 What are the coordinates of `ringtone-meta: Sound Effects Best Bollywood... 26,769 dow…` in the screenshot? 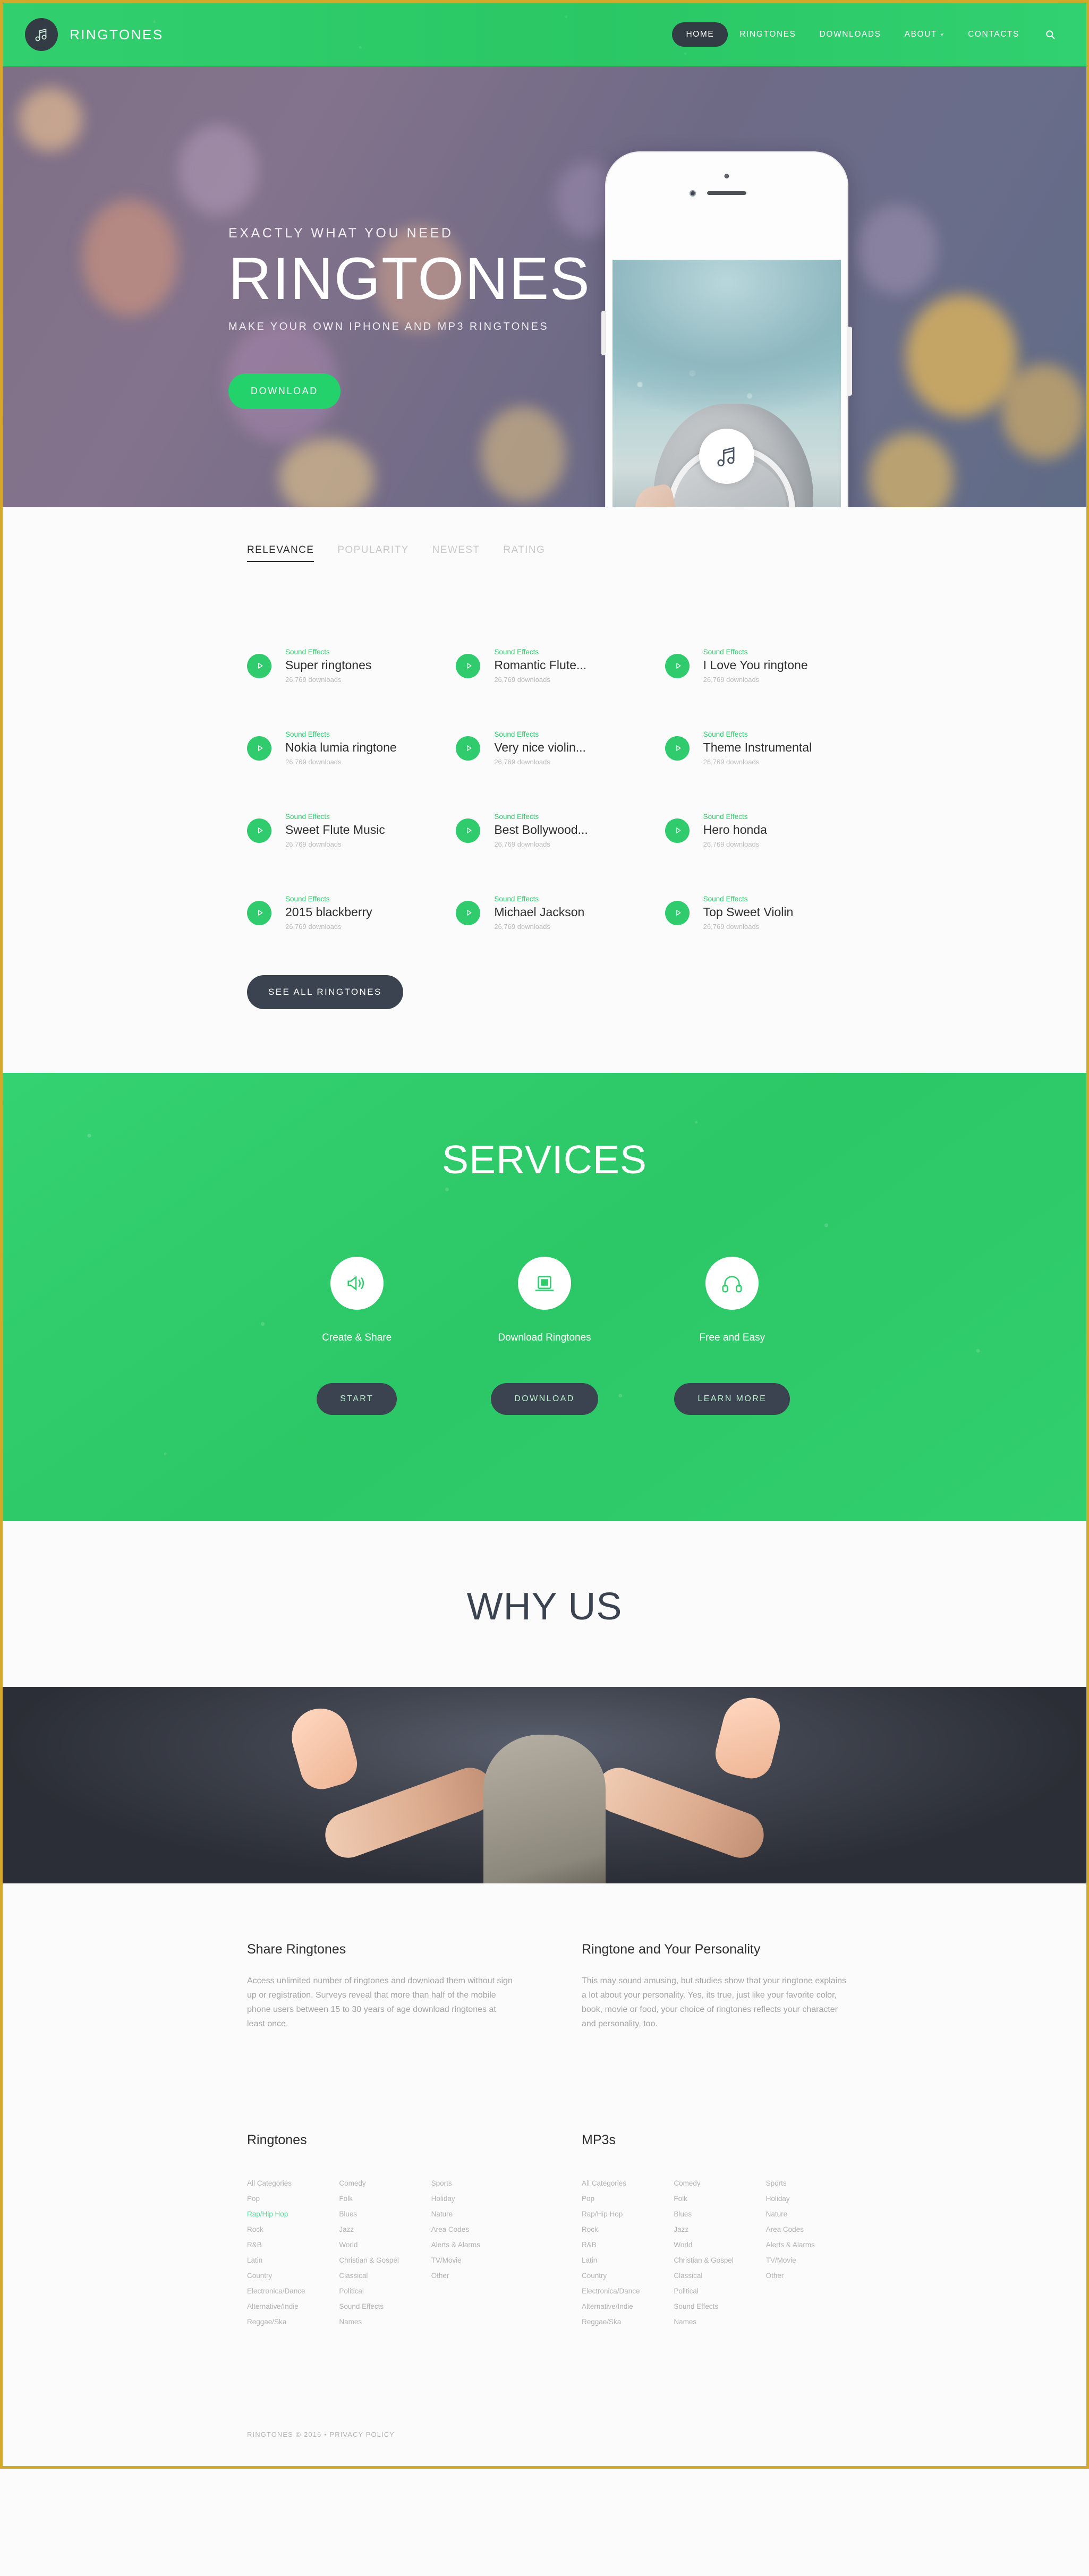 It's located at (541, 831).